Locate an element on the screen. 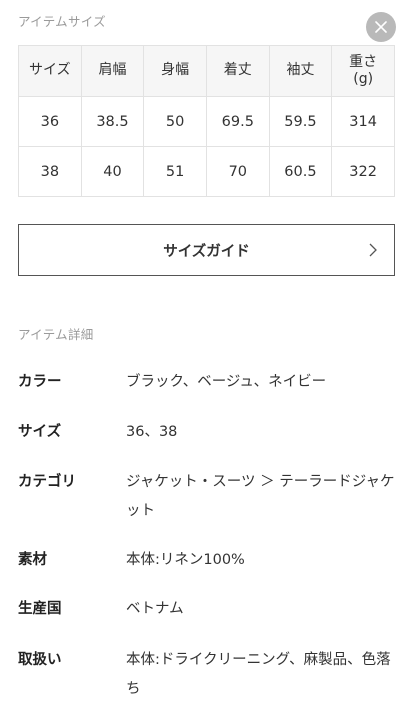  table-cell: 322 is located at coordinates (363, 171).